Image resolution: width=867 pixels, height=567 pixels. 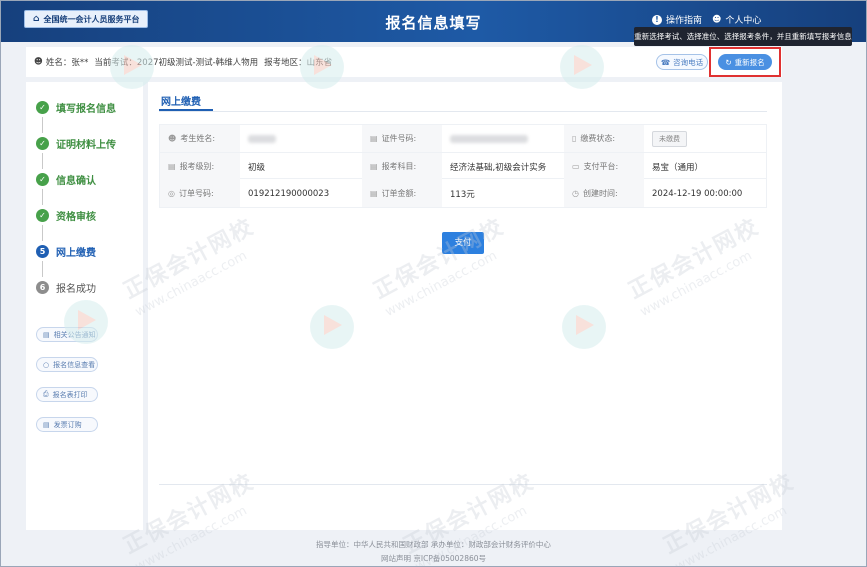 I want to click on guide-label: 操作指南, so click(x=684, y=21).